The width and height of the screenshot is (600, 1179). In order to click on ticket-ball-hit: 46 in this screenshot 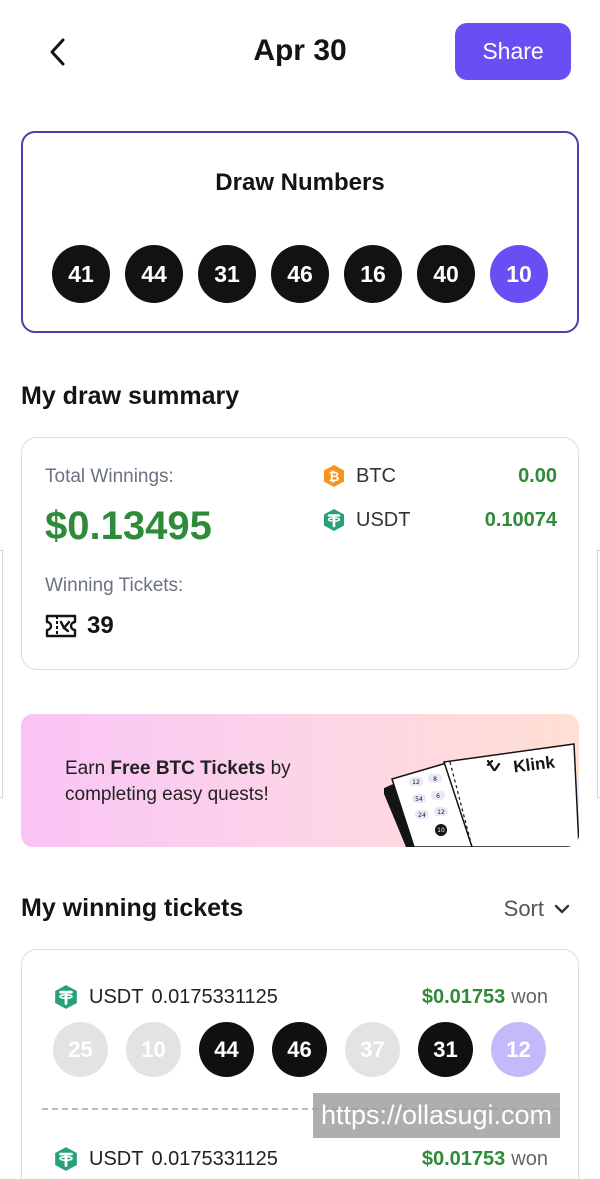, I will do `click(299, 1049)`.